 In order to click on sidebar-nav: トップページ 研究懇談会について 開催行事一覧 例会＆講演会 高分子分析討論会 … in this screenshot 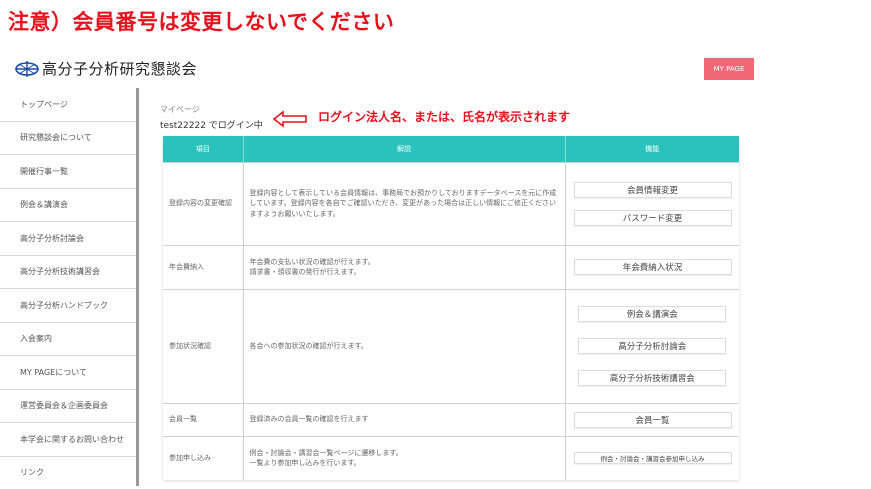, I will do `click(69, 288)`.